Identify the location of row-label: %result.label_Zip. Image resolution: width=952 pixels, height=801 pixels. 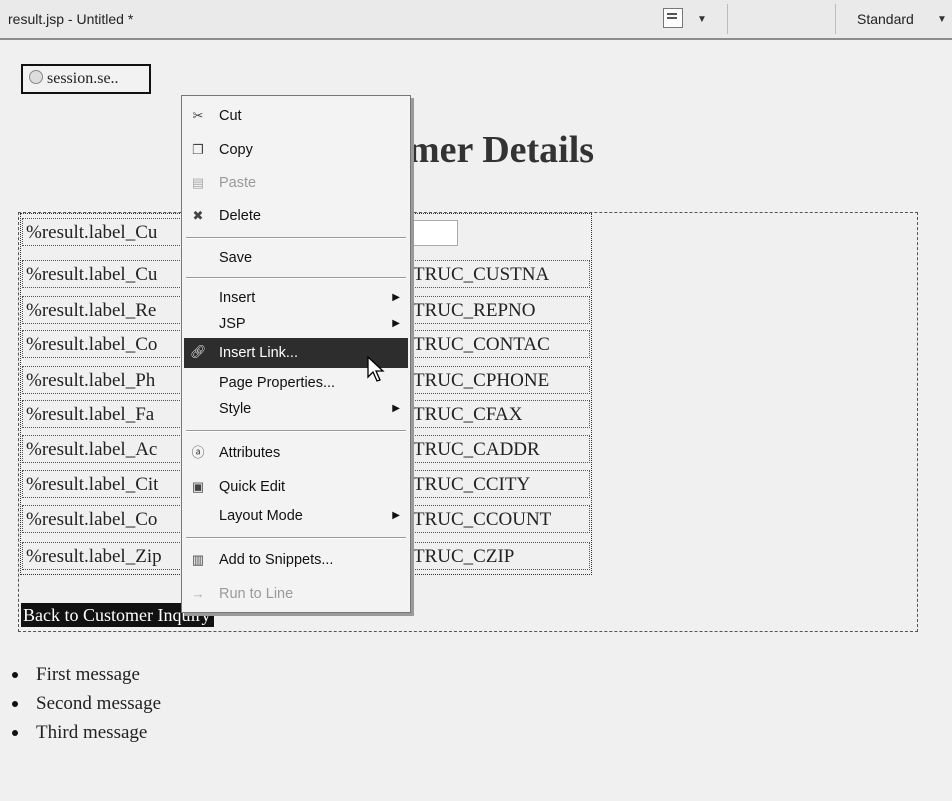
(107, 556).